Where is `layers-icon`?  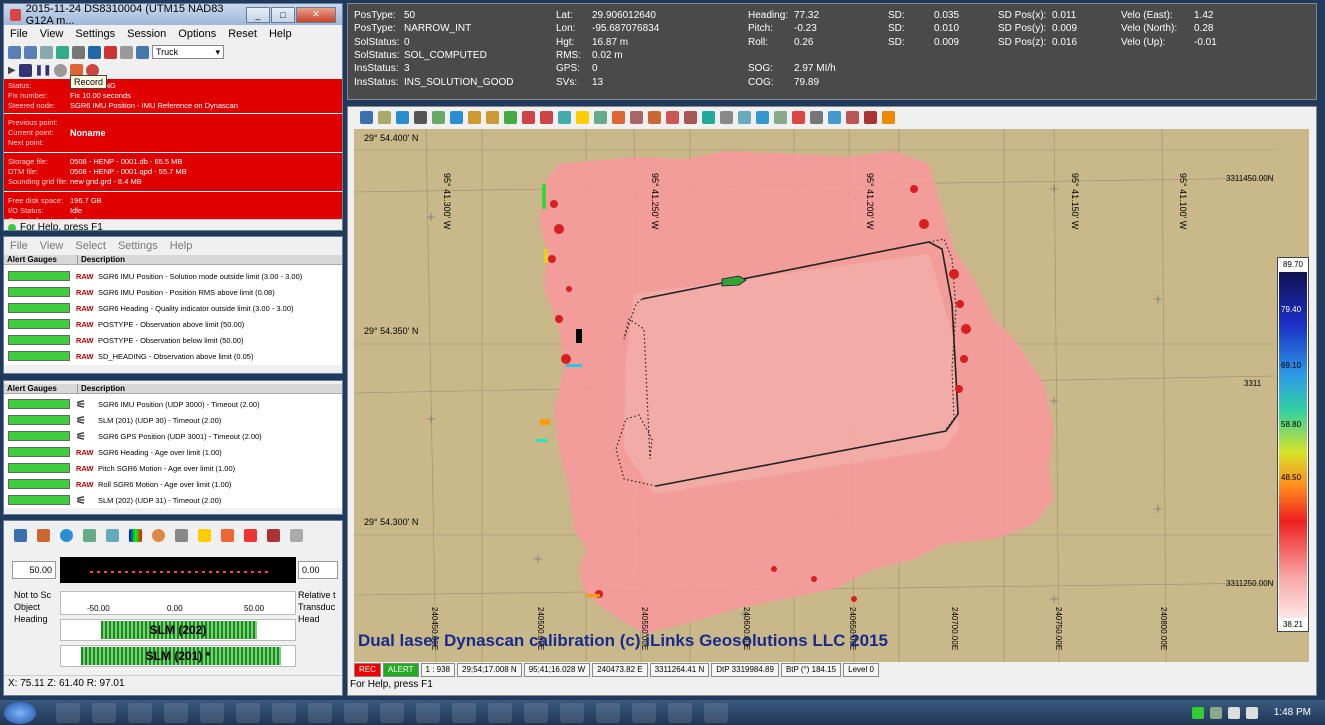
layers-icon is located at coordinates (600, 117).